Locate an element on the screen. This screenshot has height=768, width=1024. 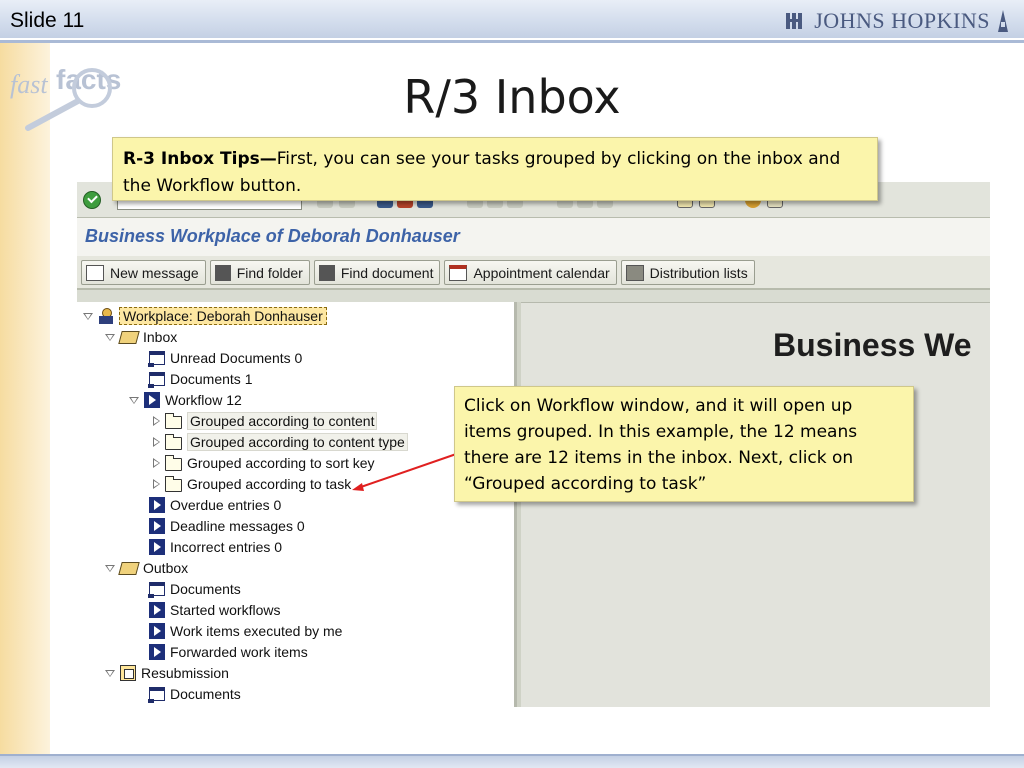
workplace-icon is located at coordinates (106, 316).